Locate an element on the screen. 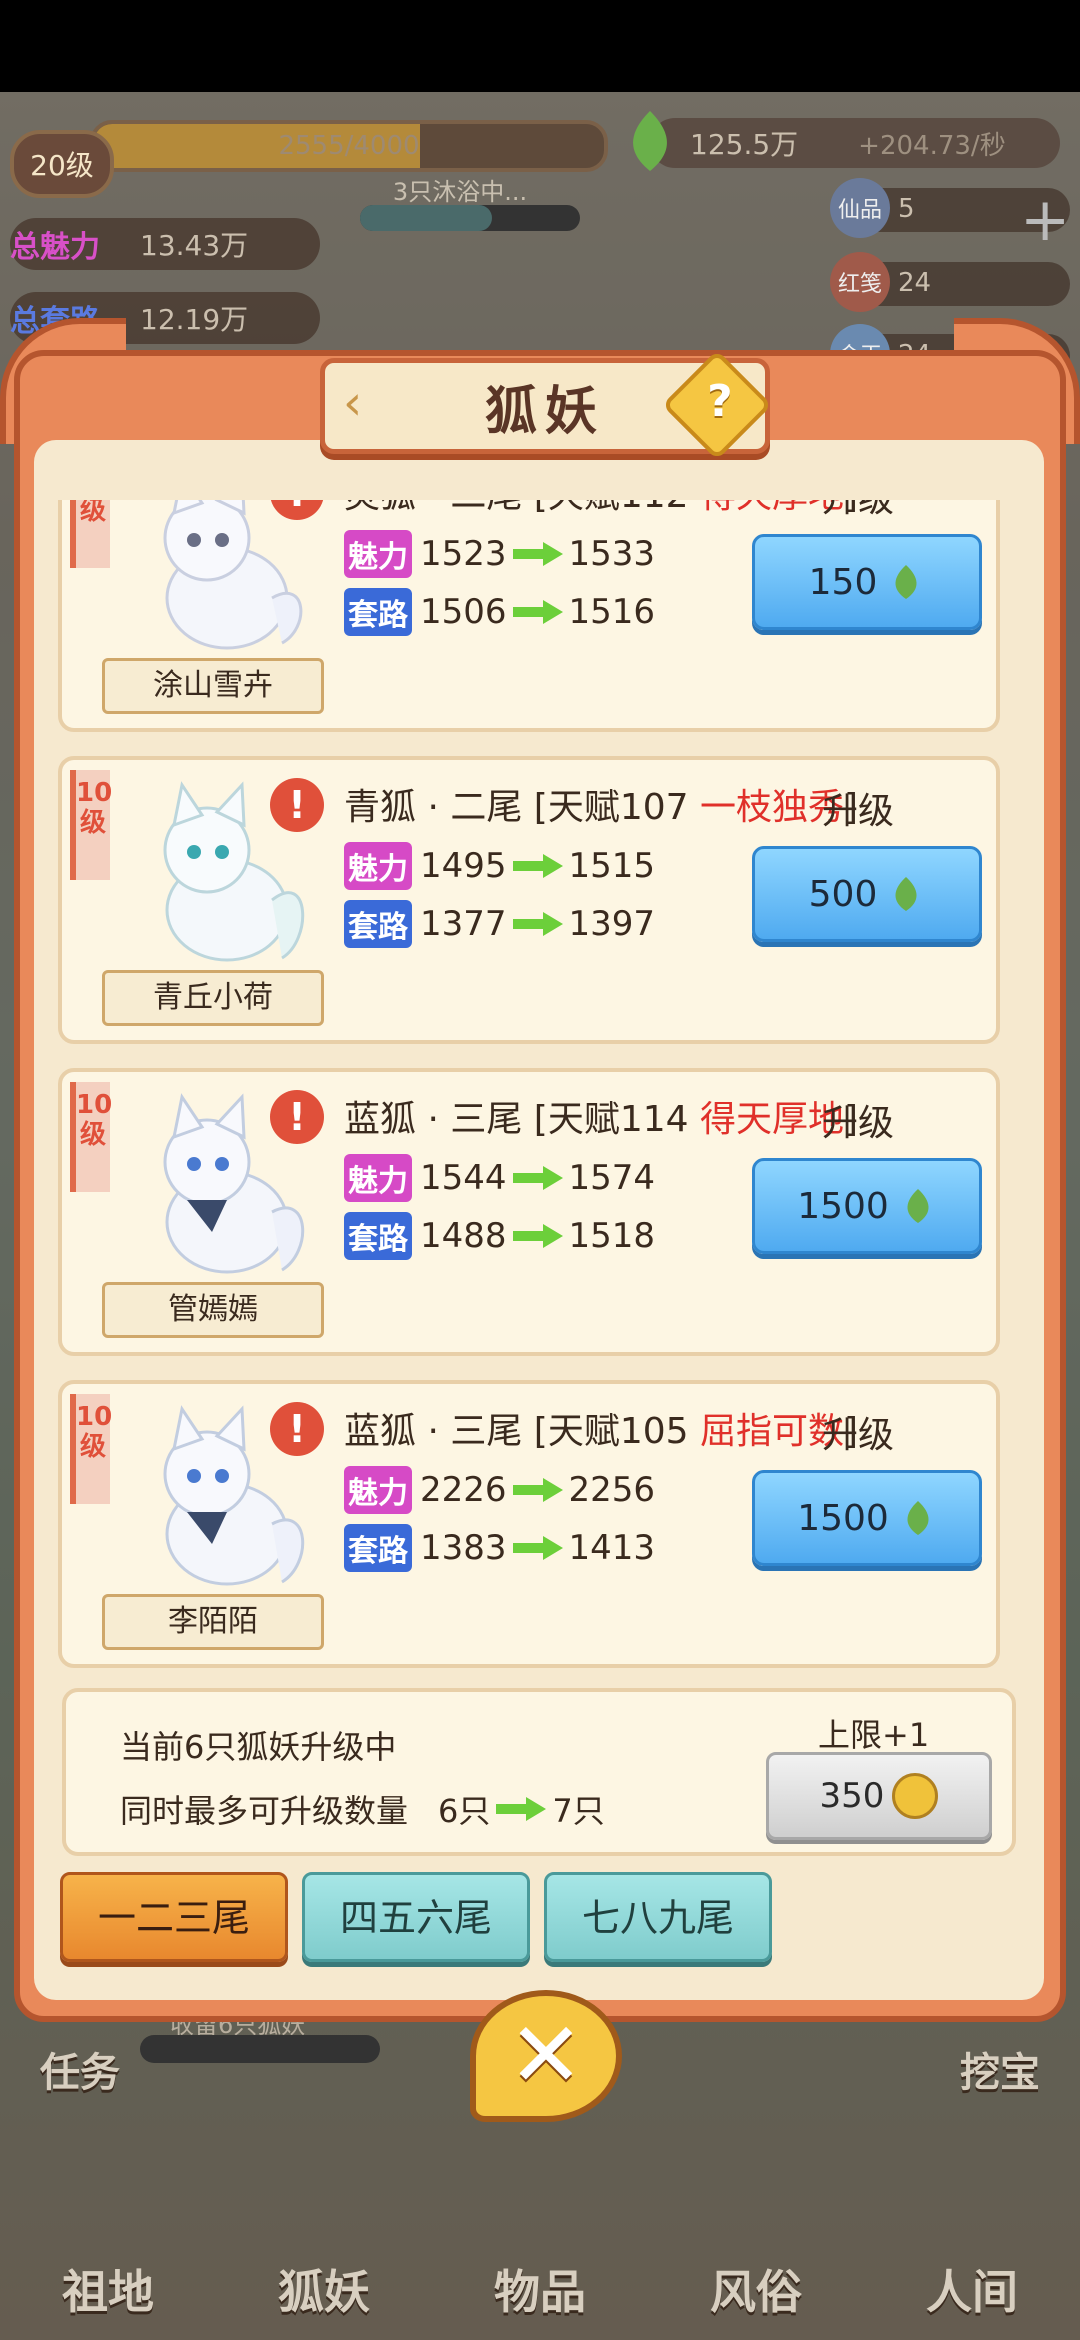 The width and height of the screenshot is (1080, 2340). upgrading-count: 当前6只狐妖升级中 is located at coordinates (258, 1747).